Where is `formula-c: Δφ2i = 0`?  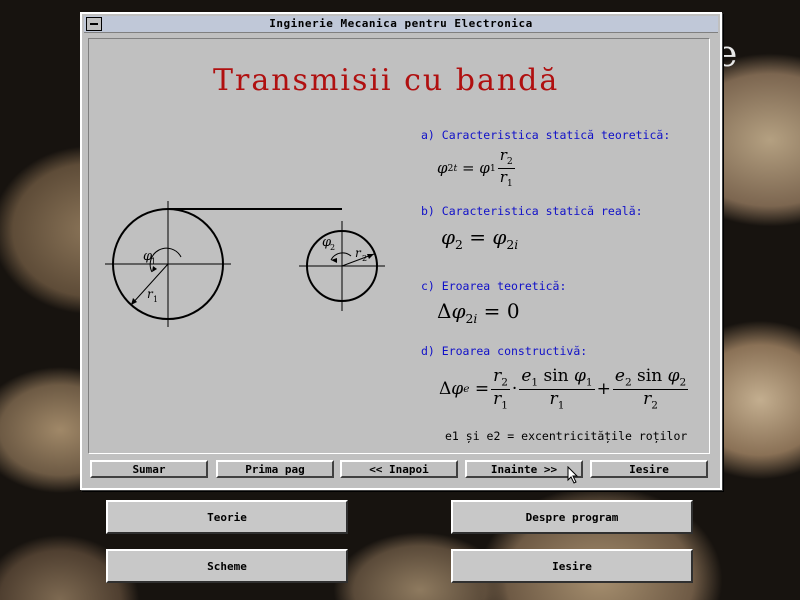 formula-c: Δφ2i = 0 is located at coordinates (478, 312).